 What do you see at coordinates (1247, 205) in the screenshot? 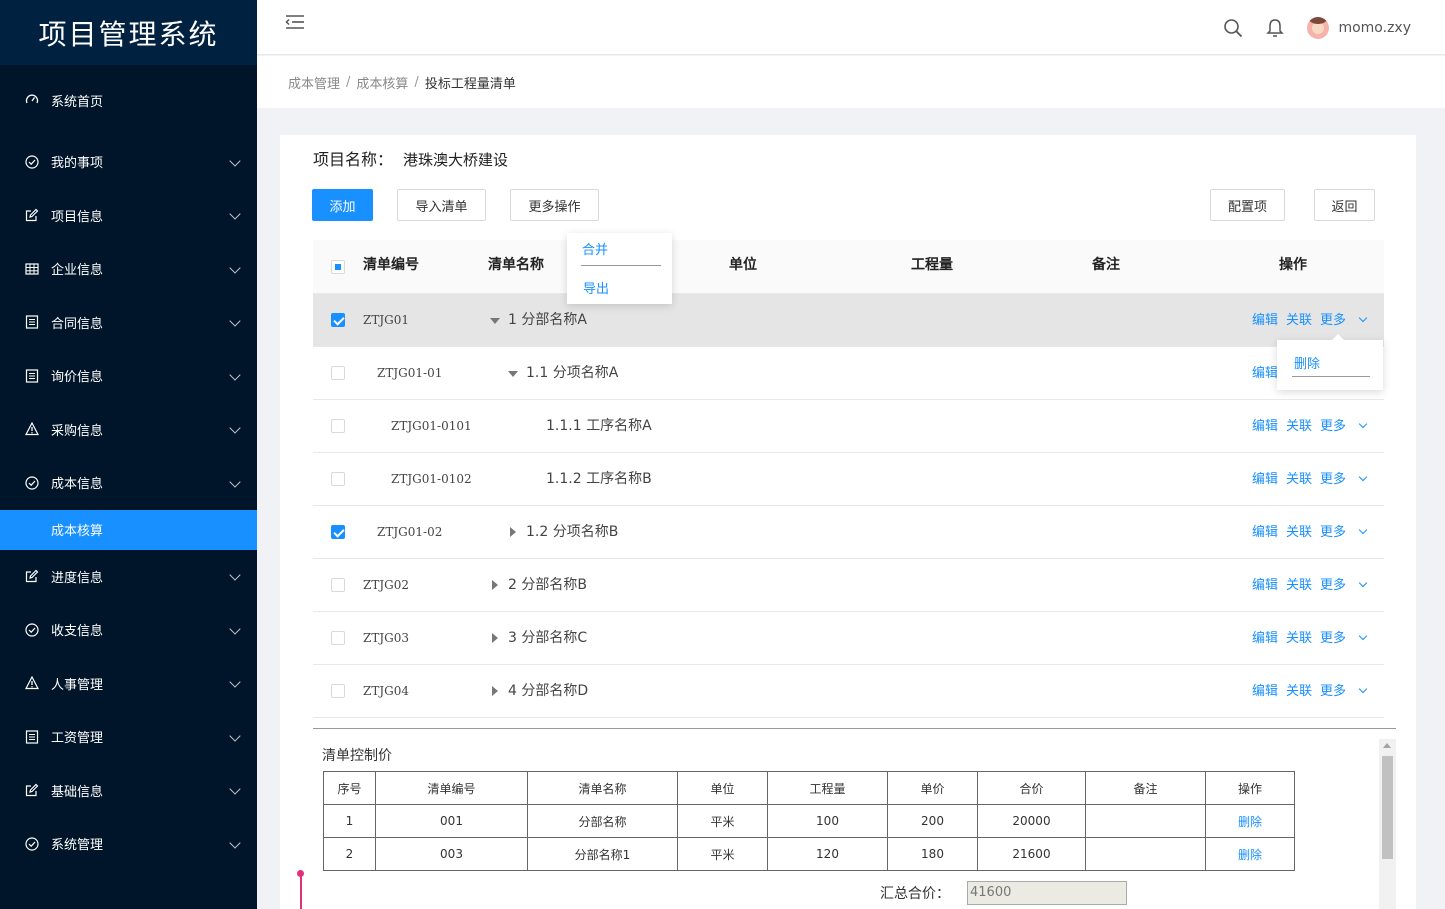
I see `config-button: 配置项` at bounding box center [1247, 205].